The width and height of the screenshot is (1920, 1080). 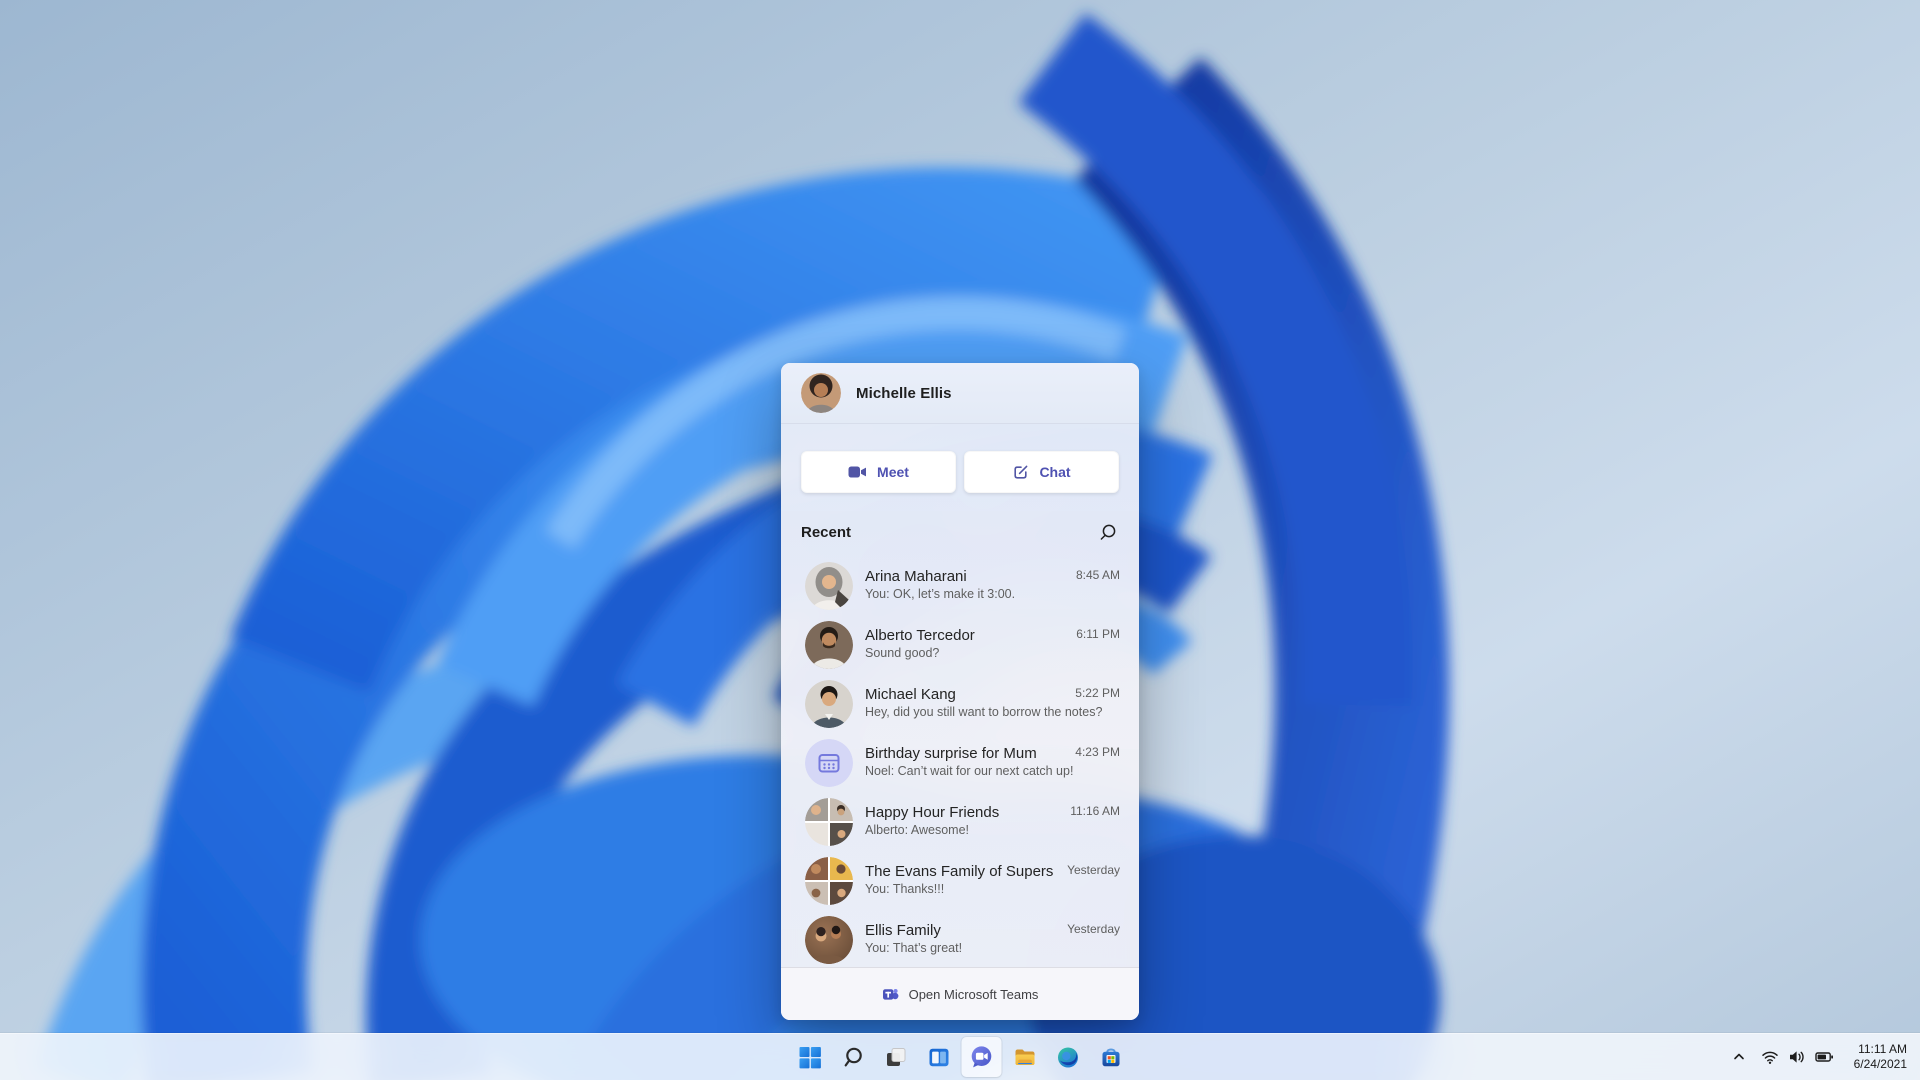 I want to click on conversation-preview: You: OK, let’s make it 3:00., so click(x=940, y=594).